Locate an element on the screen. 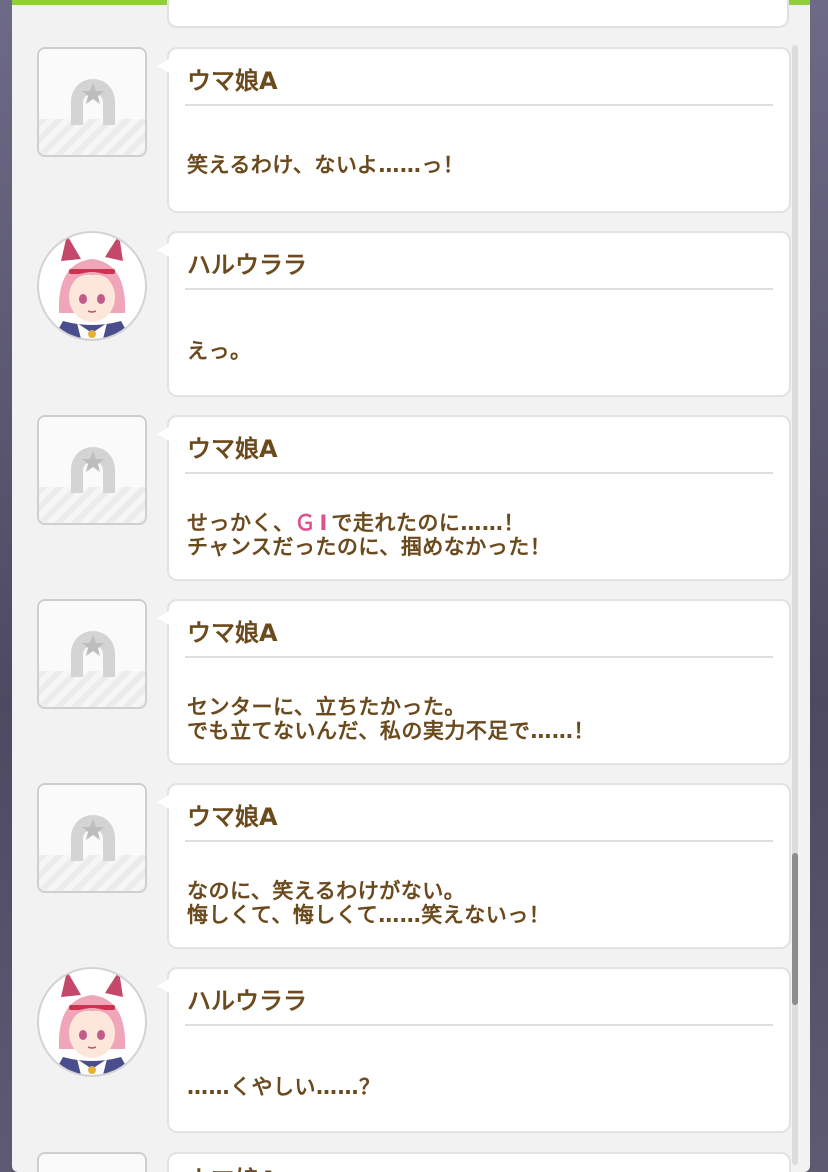 The width and height of the screenshot is (828, 1172). background-right is located at coordinates (819, 586).